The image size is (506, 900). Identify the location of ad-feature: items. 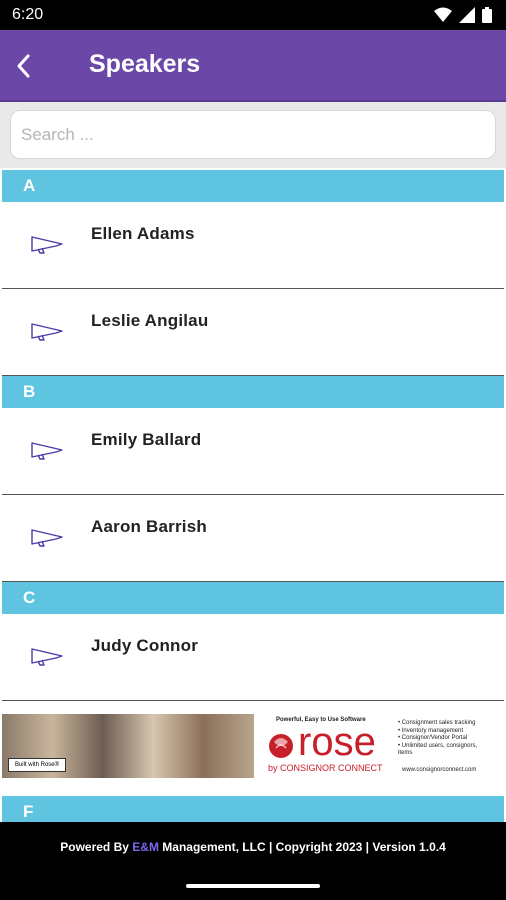
(405, 753).